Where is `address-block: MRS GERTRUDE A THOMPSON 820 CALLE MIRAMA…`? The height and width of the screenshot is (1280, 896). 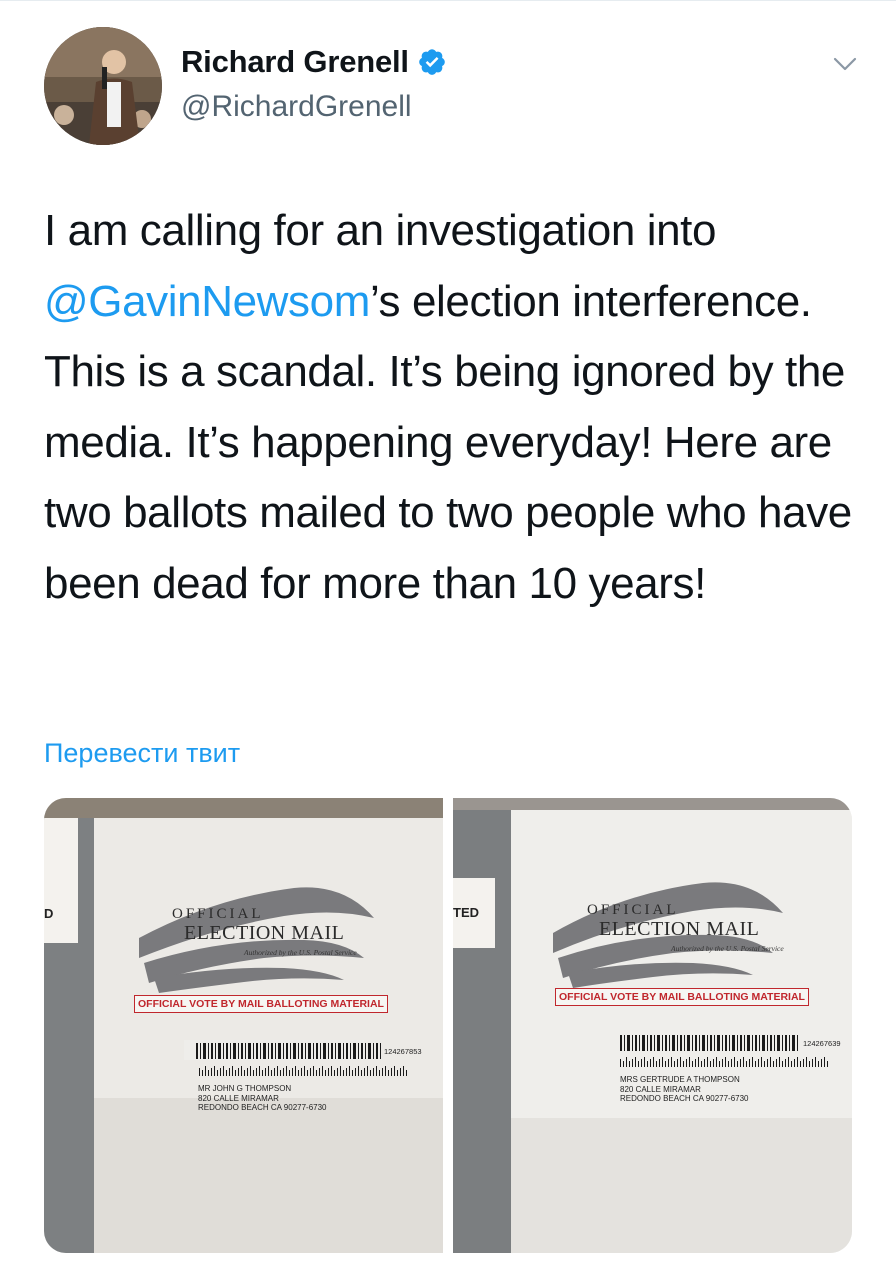 address-block: MRS GERTRUDE A THOMPSON 820 CALLE MIRAMA… is located at coordinates (684, 1089).